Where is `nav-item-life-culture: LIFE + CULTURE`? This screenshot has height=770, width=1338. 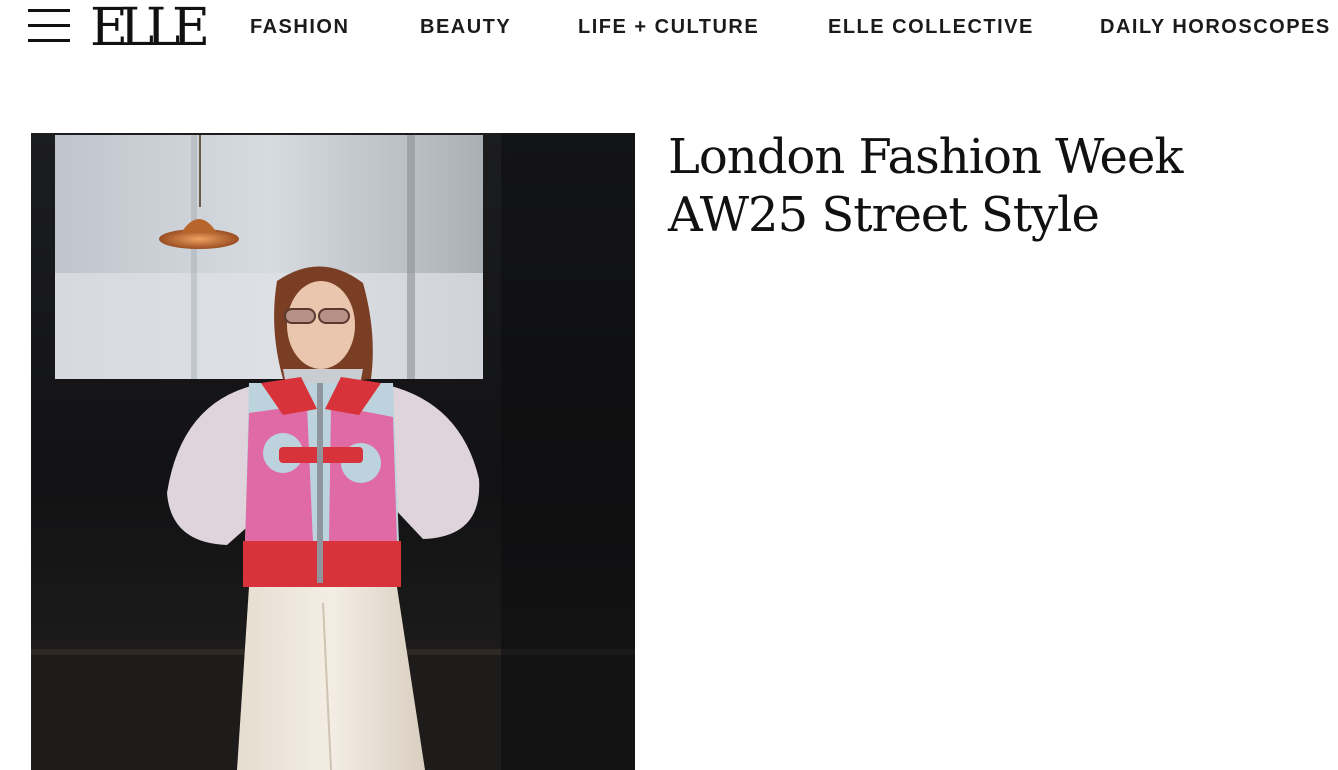 nav-item-life-culture: LIFE + CULTURE is located at coordinates (668, 27).